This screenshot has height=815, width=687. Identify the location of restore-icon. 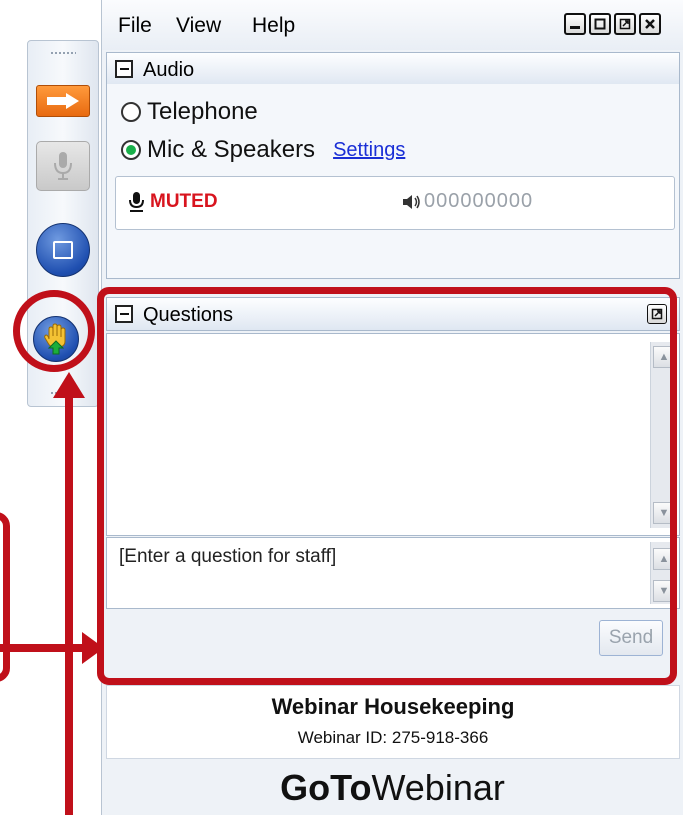
(600, 24).